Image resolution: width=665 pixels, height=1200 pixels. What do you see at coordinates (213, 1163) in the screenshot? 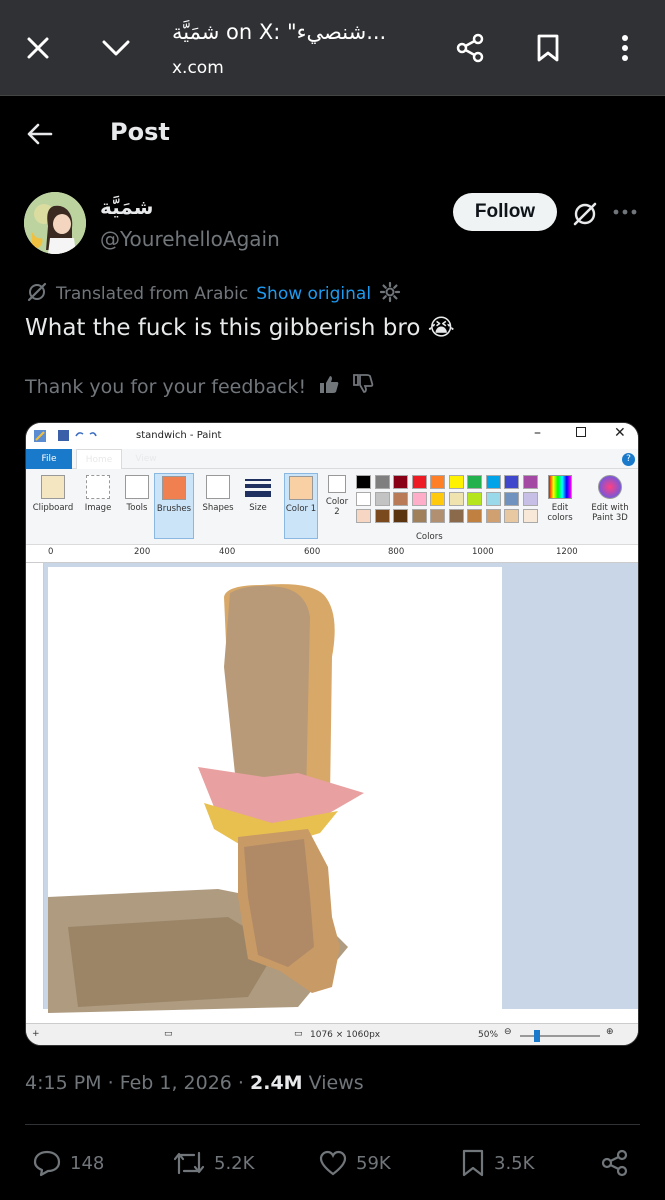
I see `repost-button: 5.2K` at bounding box center [213, 1163].